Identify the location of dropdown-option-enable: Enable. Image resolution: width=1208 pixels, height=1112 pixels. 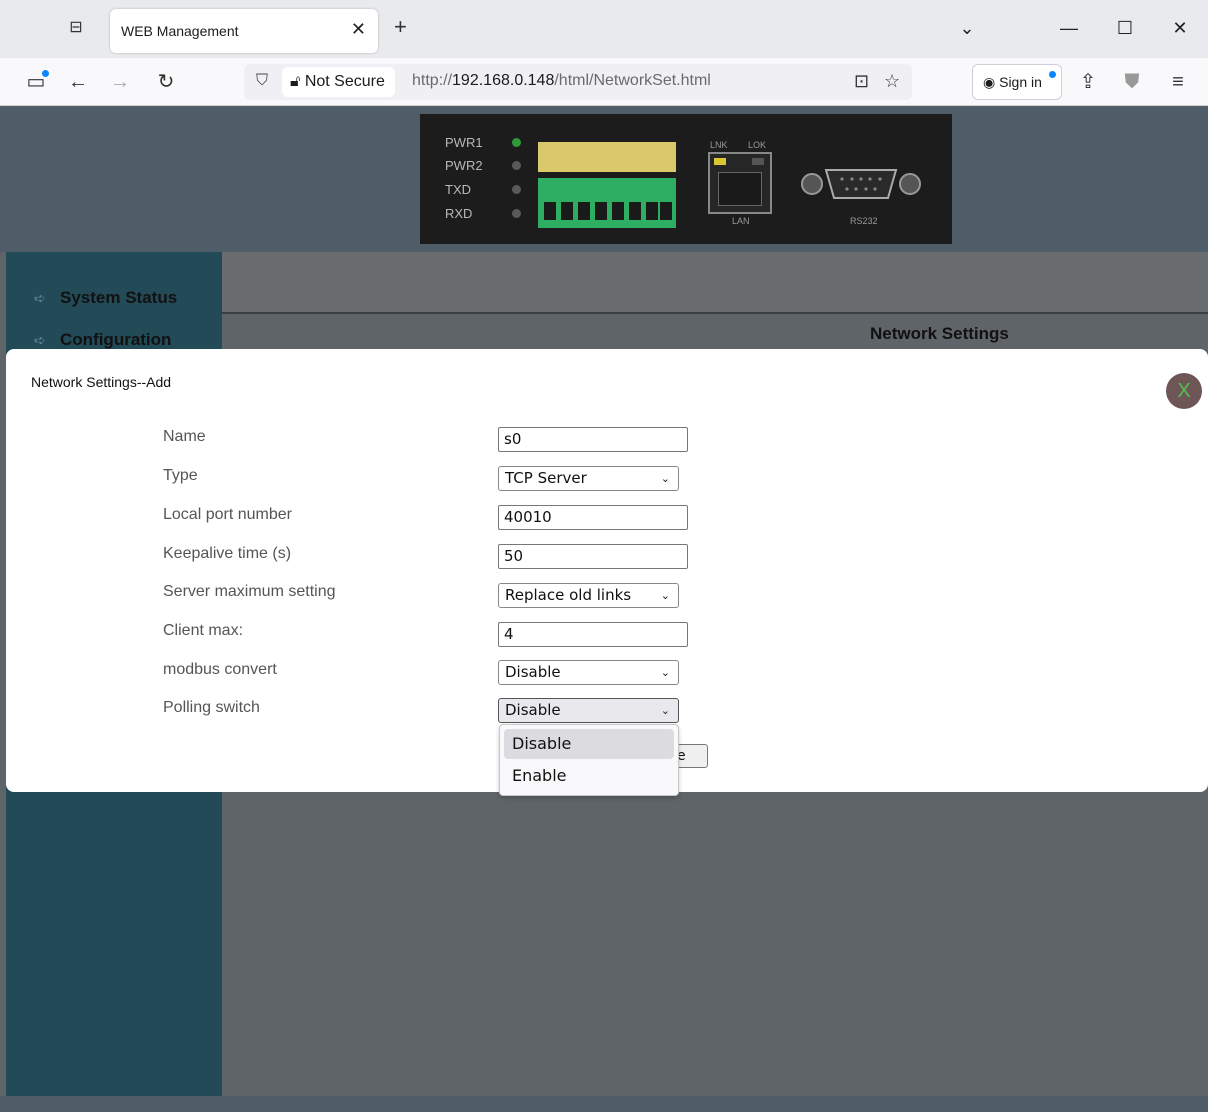
(589, 776).